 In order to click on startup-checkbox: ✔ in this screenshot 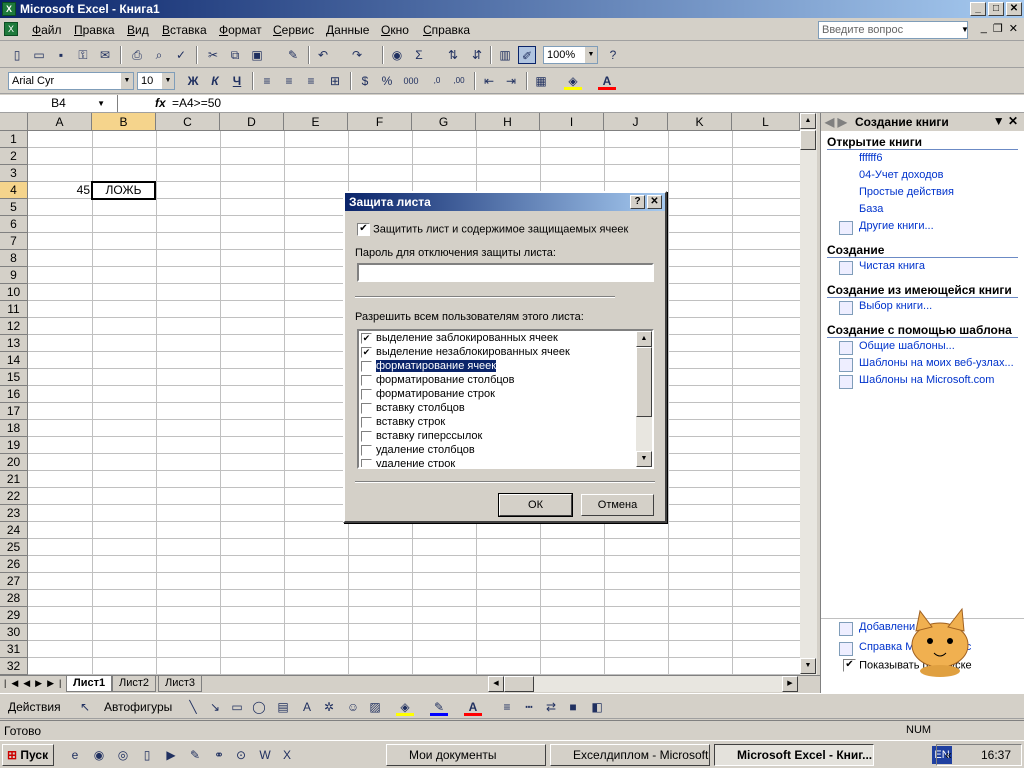, I will do `click(849, 665)`.